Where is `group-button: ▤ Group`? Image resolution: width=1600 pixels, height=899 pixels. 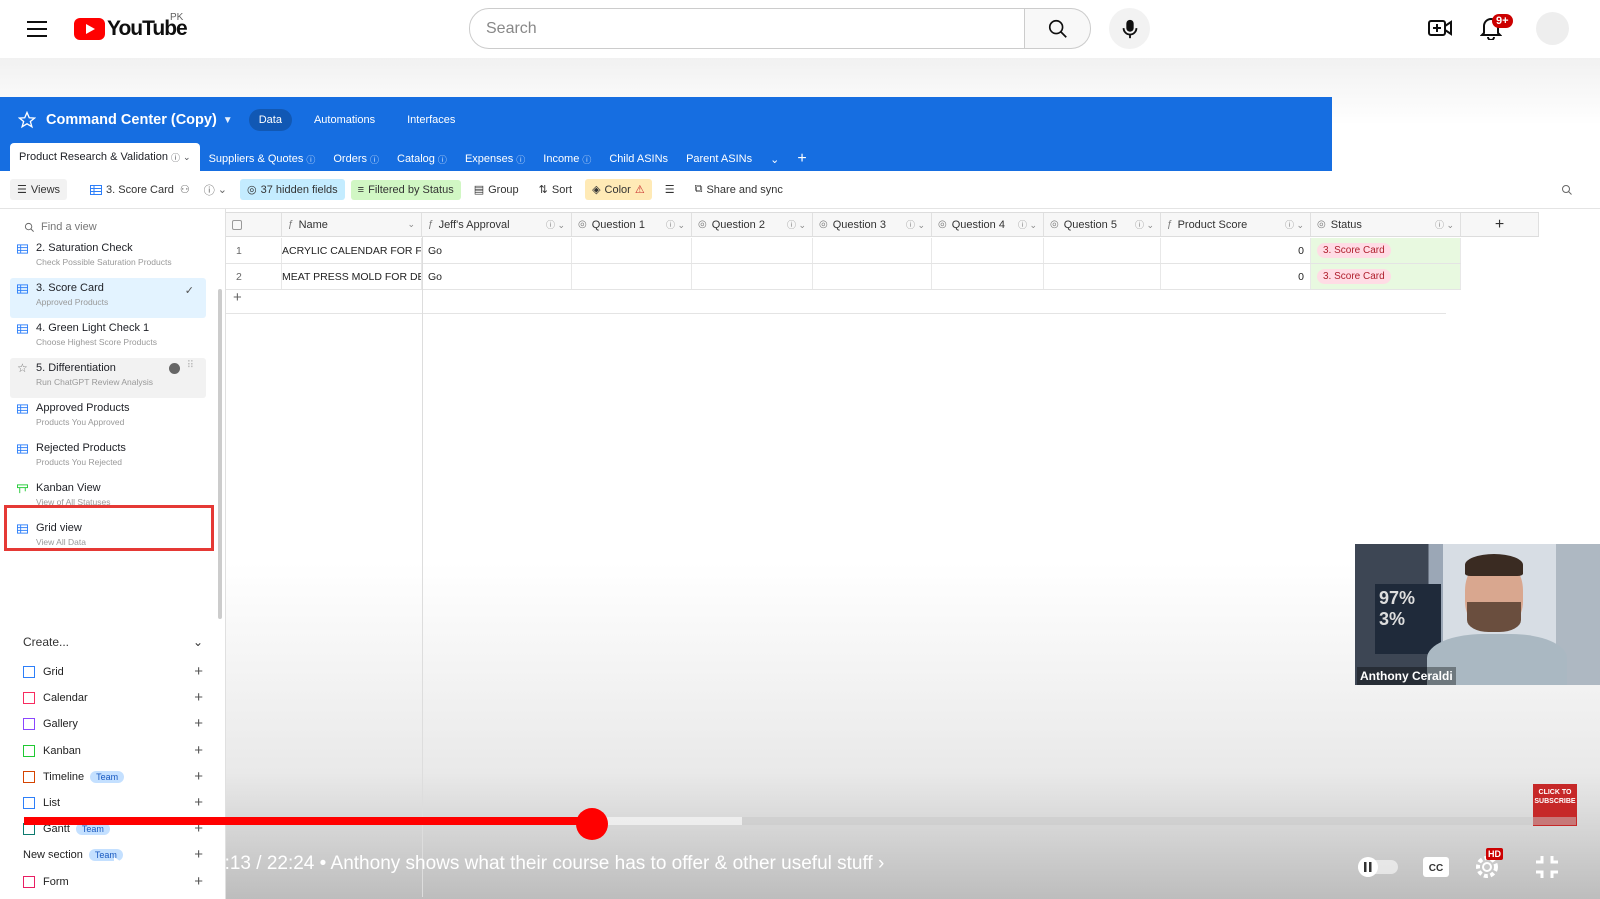
group-button: ▤ Group is located at coordinates (496, 189).